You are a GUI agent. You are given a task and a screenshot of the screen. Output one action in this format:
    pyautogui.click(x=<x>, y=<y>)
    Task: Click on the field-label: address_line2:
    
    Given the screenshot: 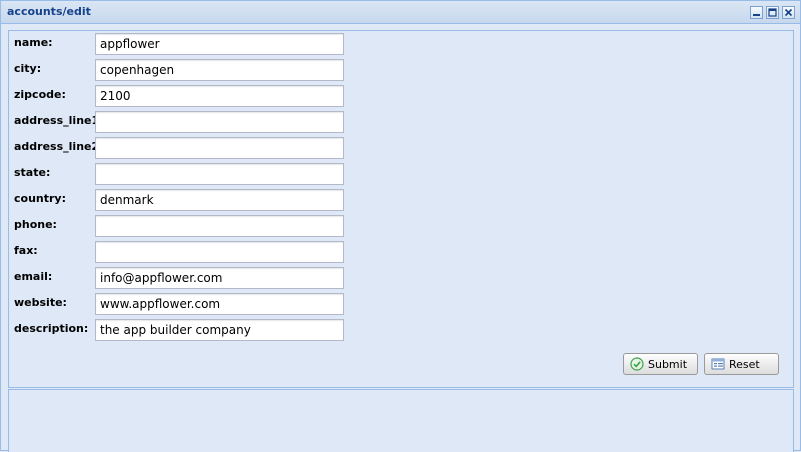 What is the action you would take?
    pyautogui.click(x=59, y=146)
    